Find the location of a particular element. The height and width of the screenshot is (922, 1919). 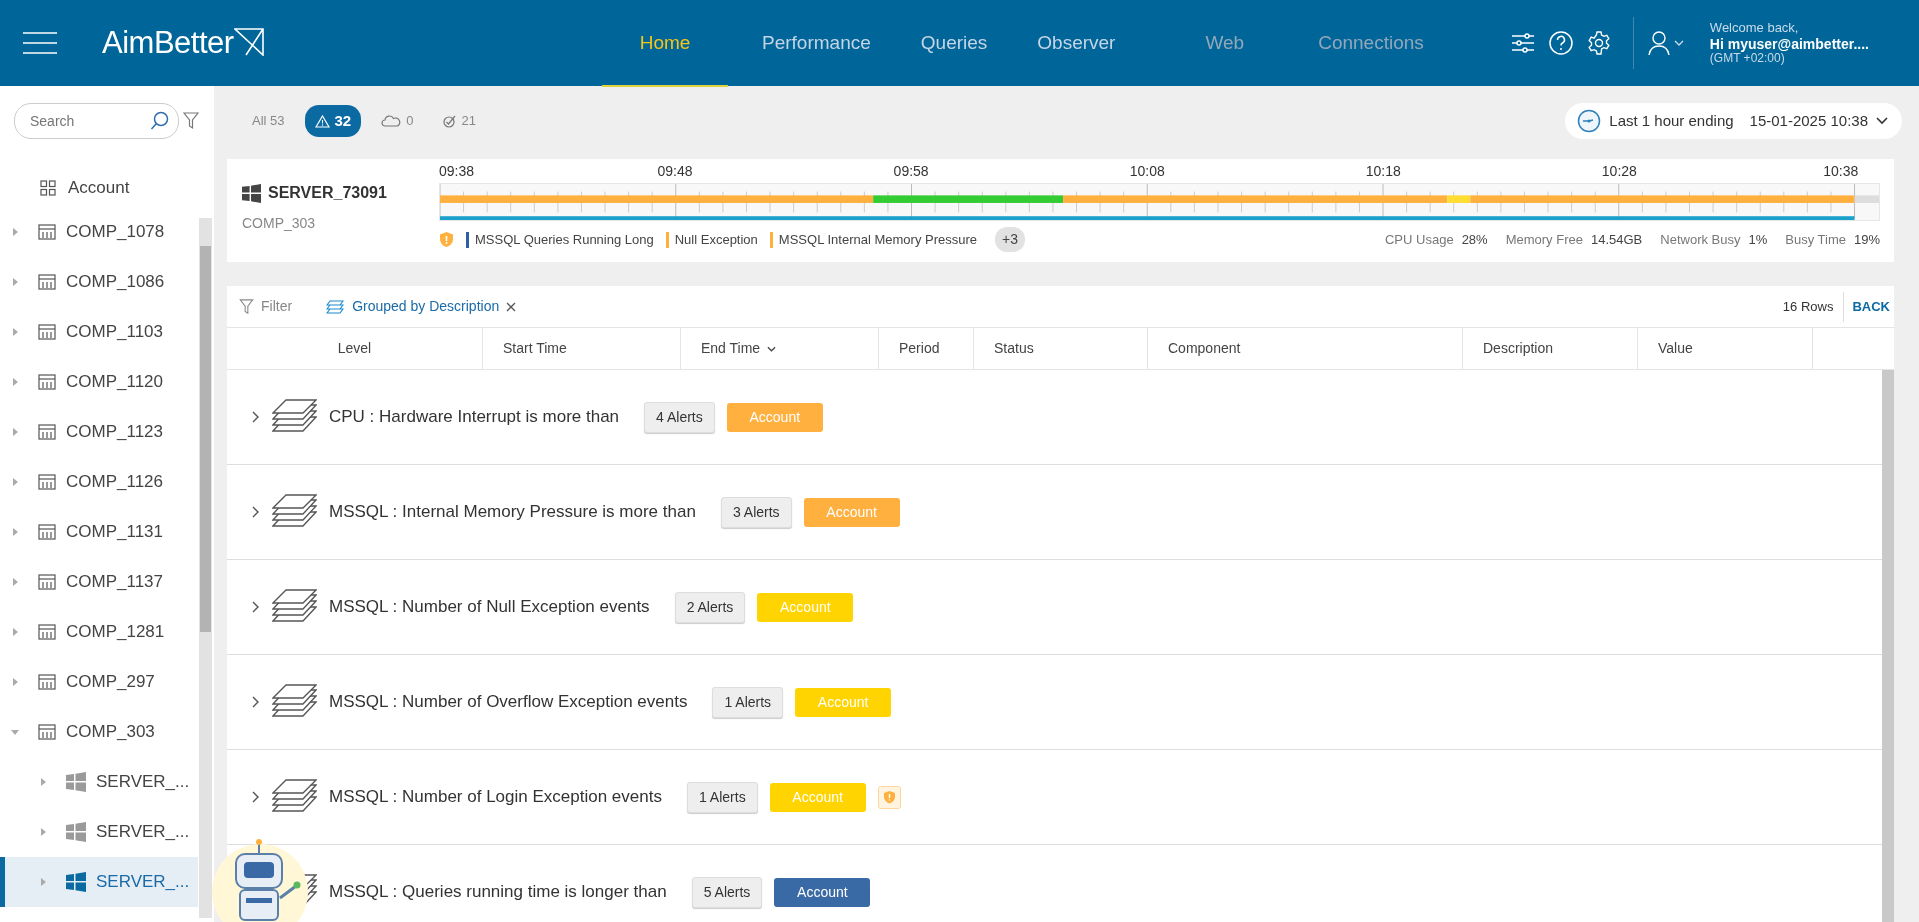

tree-item: COMP_1086 is located at coordinates (115, 282).